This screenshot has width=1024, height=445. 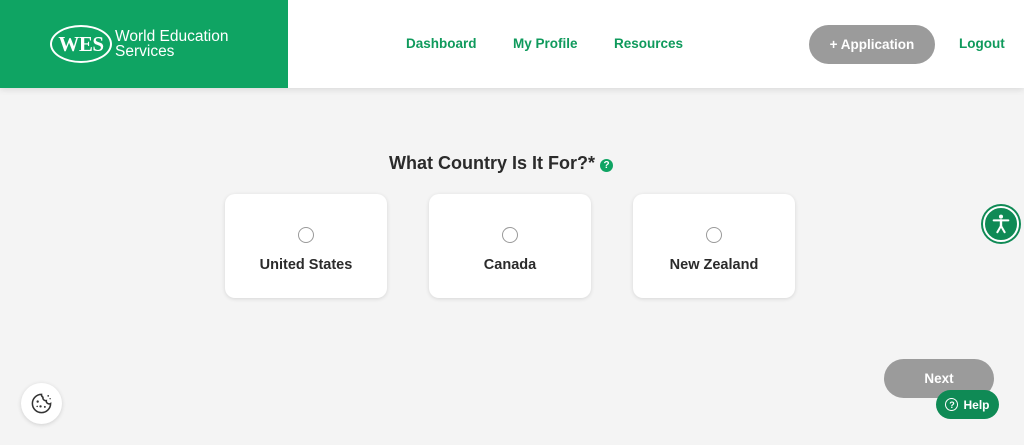 I want to click on help-label: Help, so click(x=976, y=404).